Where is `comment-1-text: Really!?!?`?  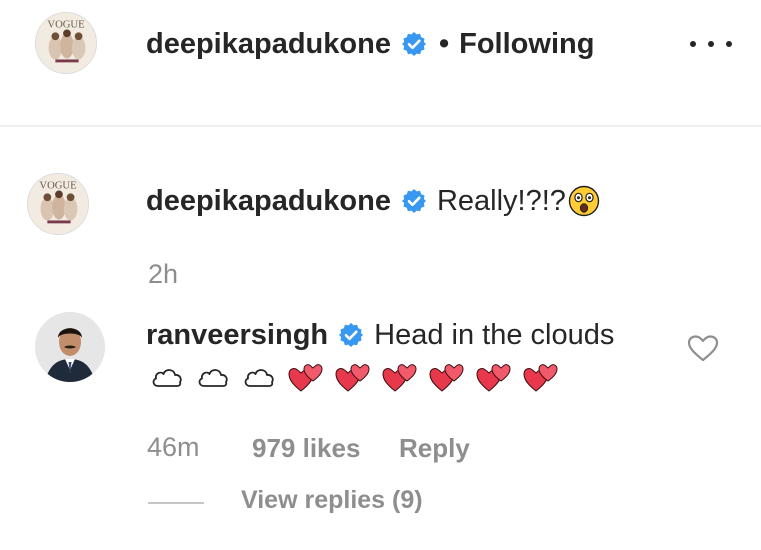 comment-1-text: Really!?!? is located at coordinates (501, 200).